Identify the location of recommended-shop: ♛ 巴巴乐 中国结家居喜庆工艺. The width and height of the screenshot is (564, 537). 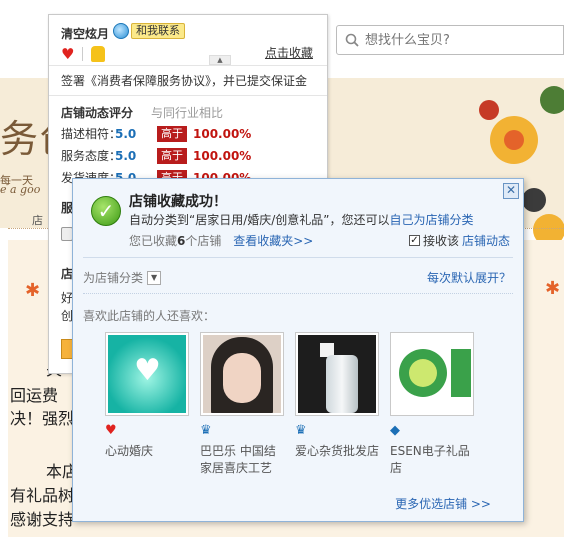
(242, 404).